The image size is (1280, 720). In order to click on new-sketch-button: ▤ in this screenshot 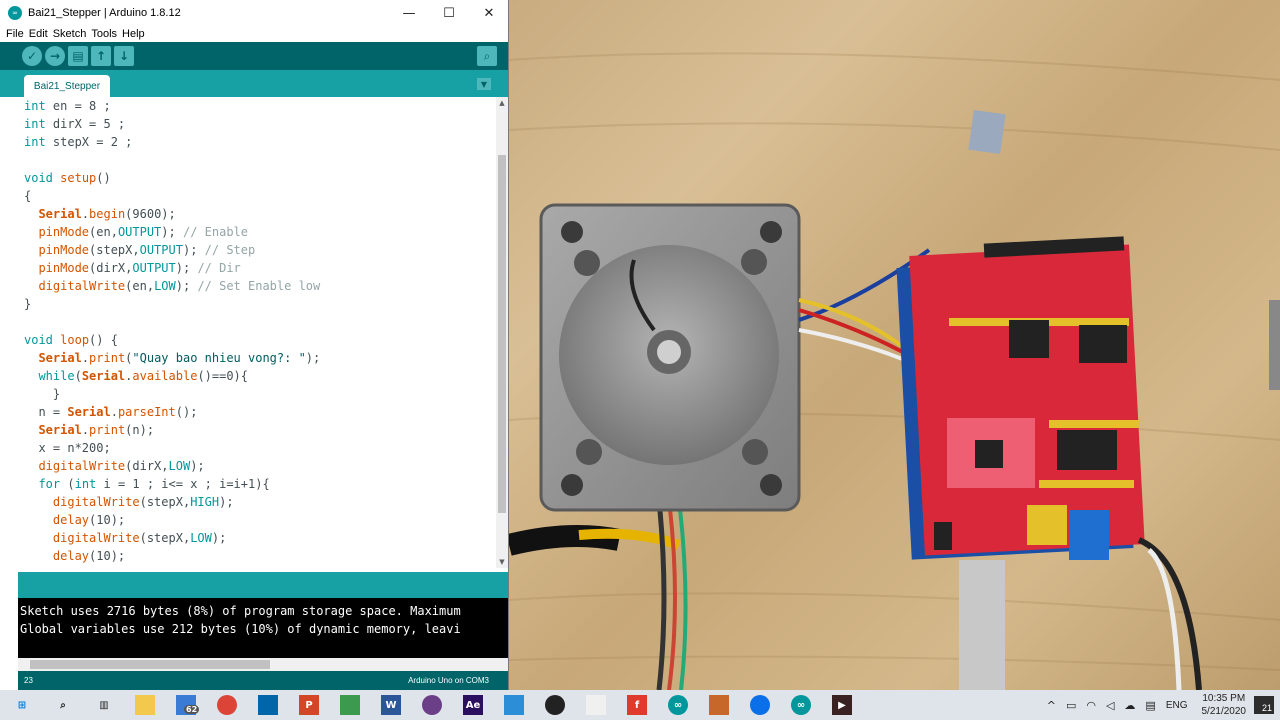, I will do `click(78, 56)`.